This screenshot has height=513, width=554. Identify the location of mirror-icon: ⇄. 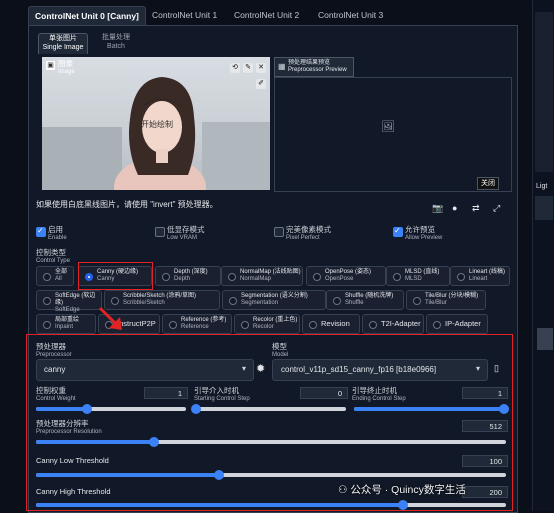
(476, 208).